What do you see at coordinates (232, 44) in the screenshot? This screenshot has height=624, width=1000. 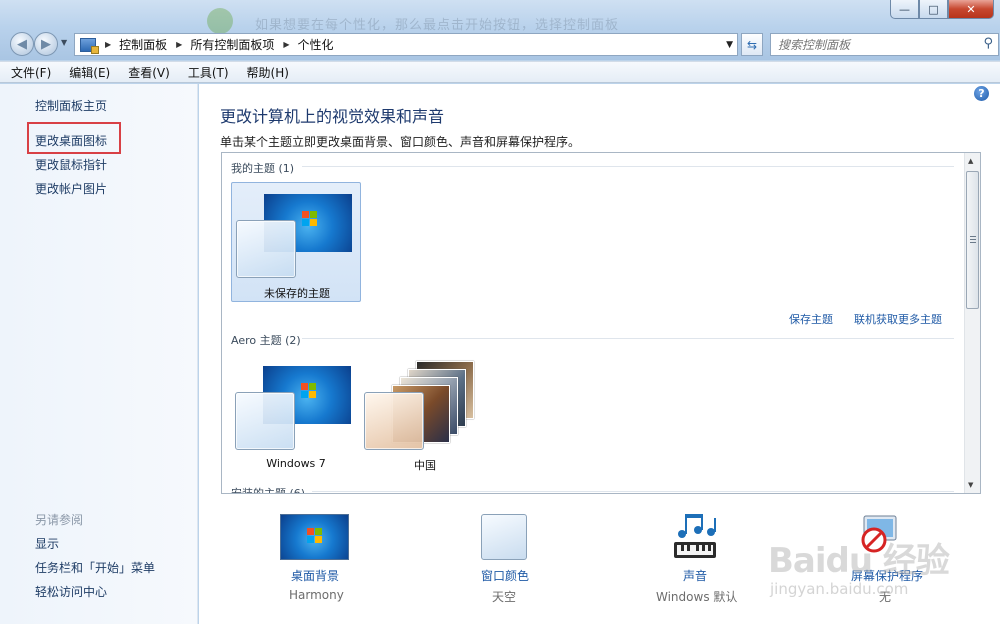 I see `breadcrumb-all-items: 所有控制面板项` at bounding box center [232, 44].